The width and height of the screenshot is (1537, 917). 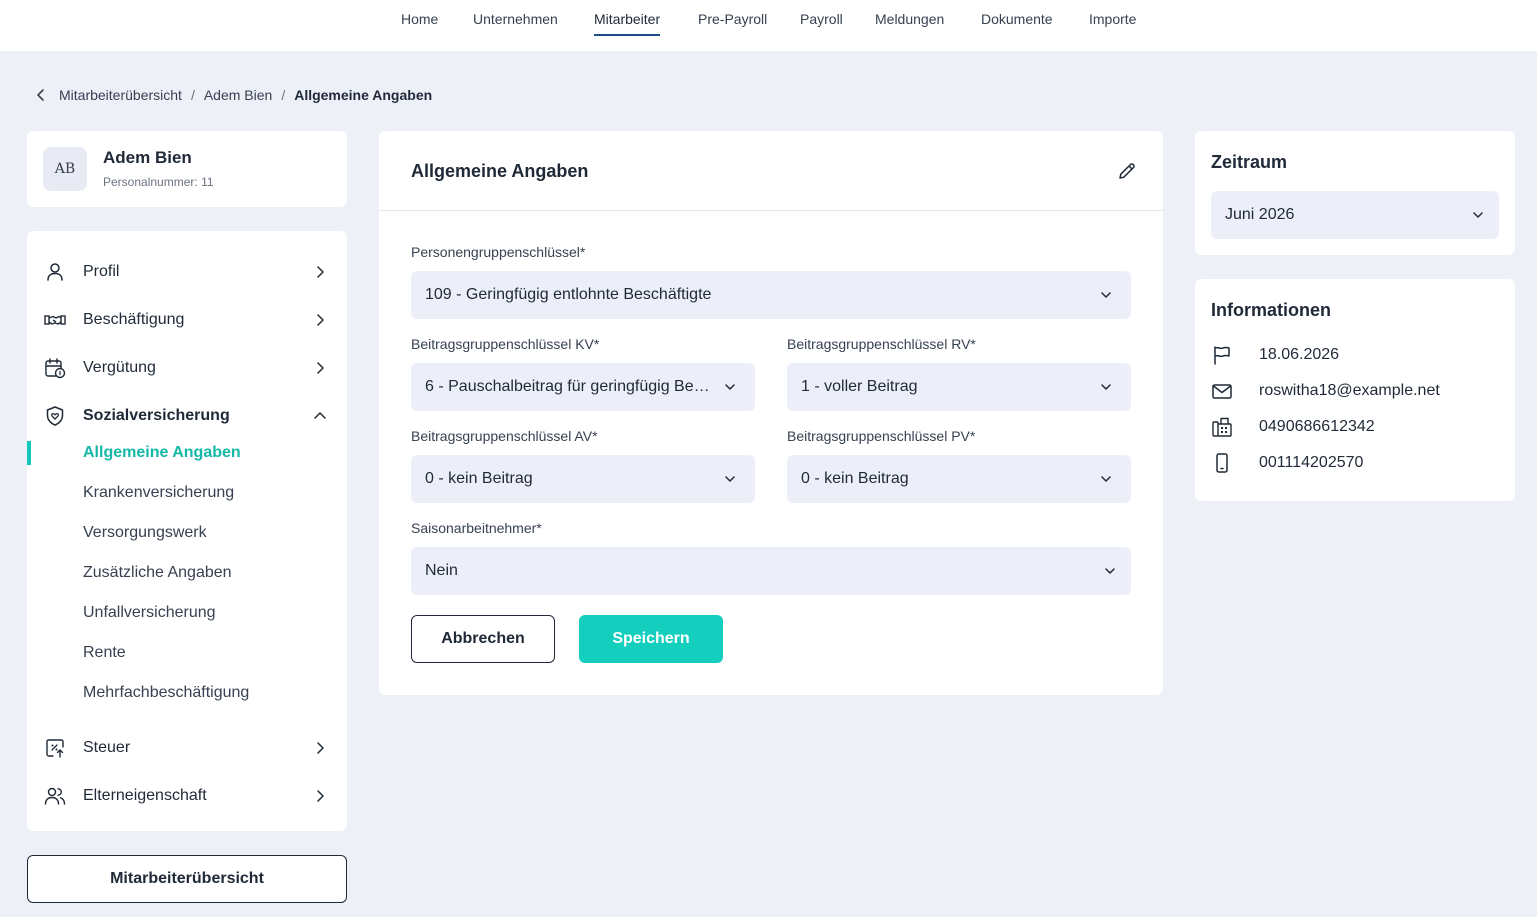 I want to click on period-select: Juni 2026, so click(x=1355, y=215).